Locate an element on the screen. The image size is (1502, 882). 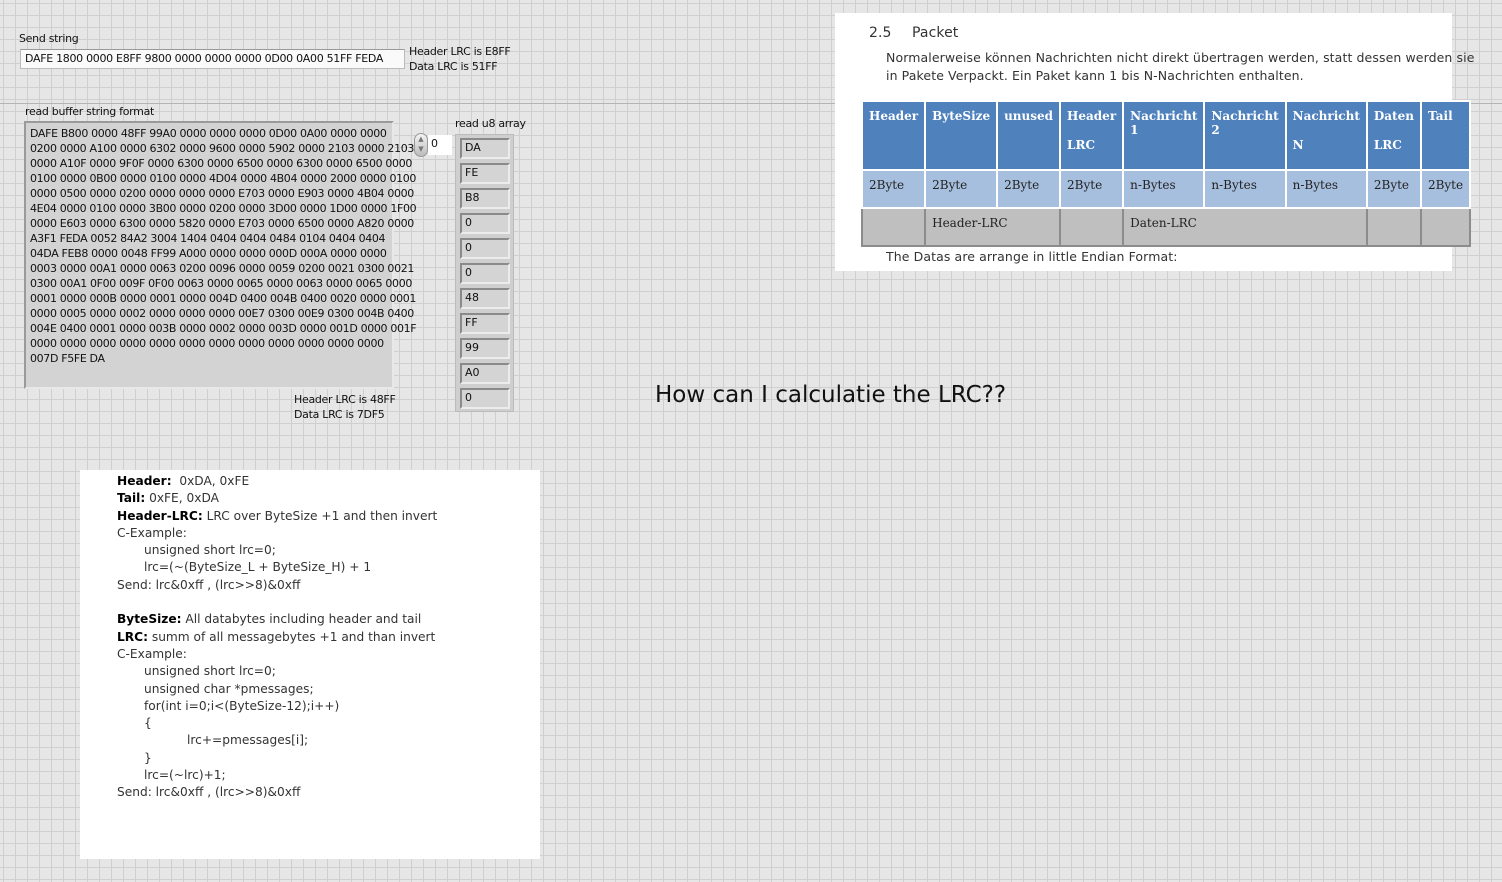
table-header-cell: Nachricht 1 is located at coordinates (1164, 135).